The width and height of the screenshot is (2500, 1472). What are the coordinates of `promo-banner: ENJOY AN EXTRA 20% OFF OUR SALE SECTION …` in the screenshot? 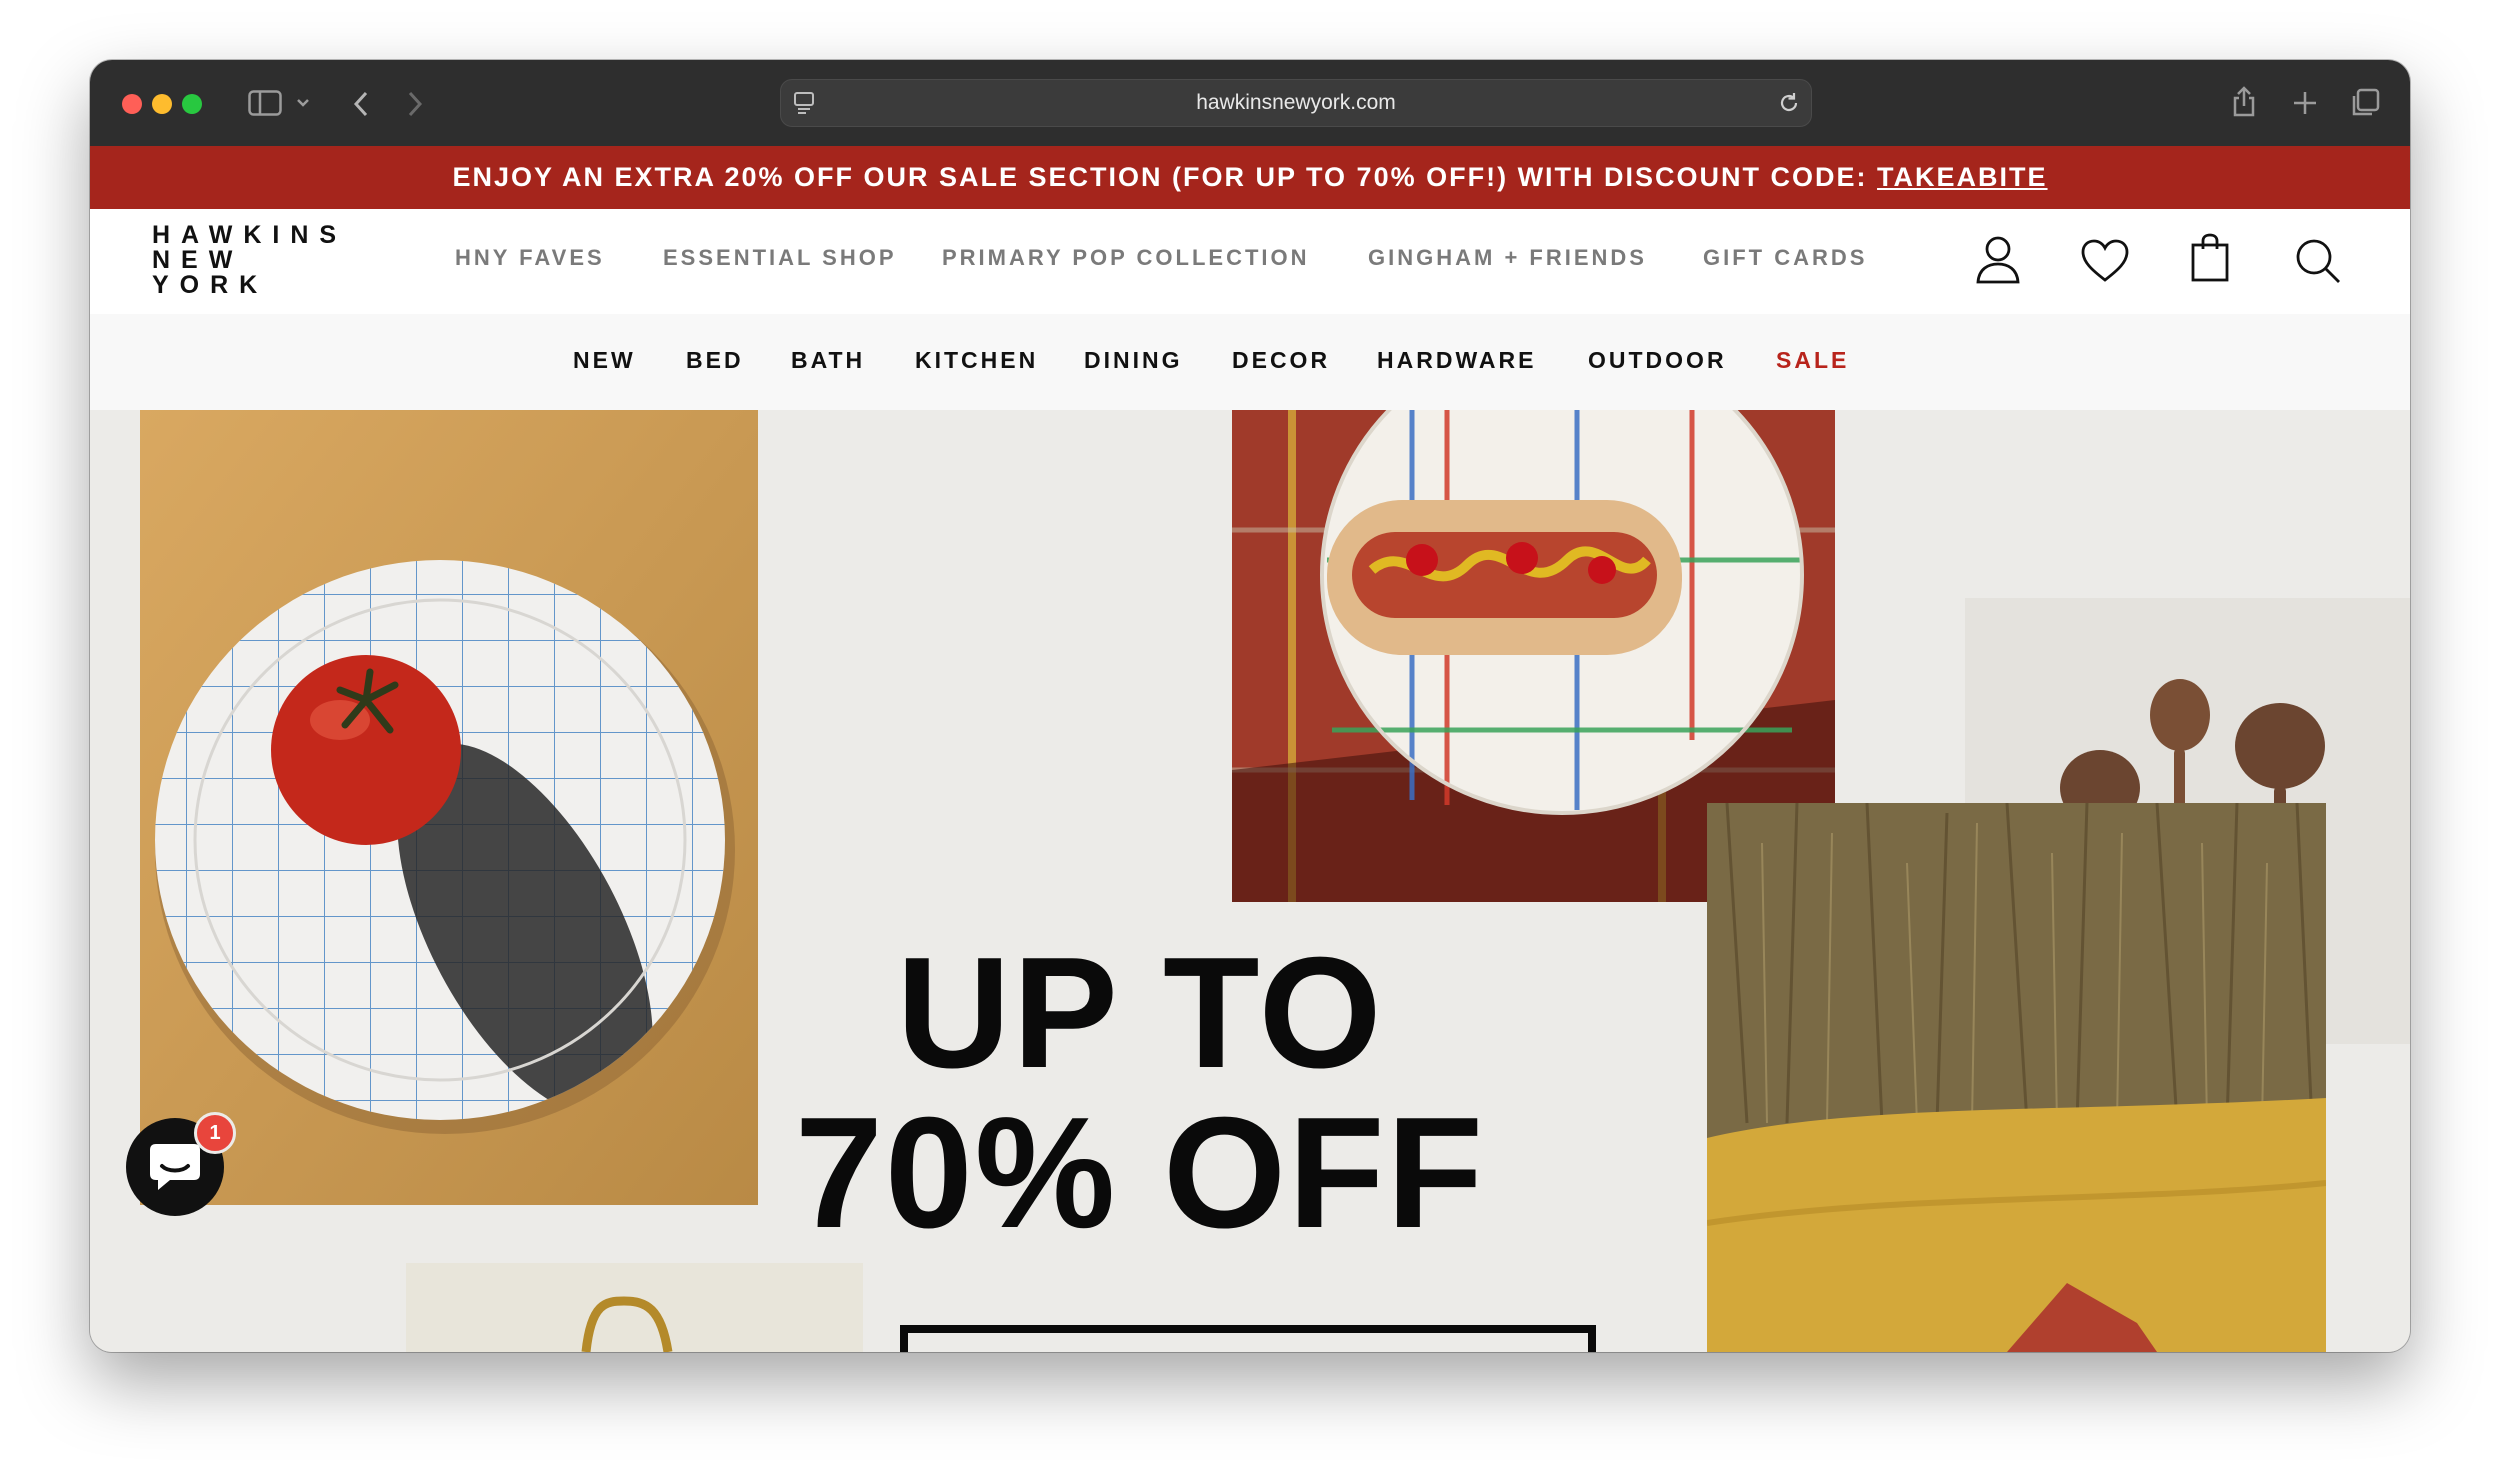 It's located at (1250, 177).